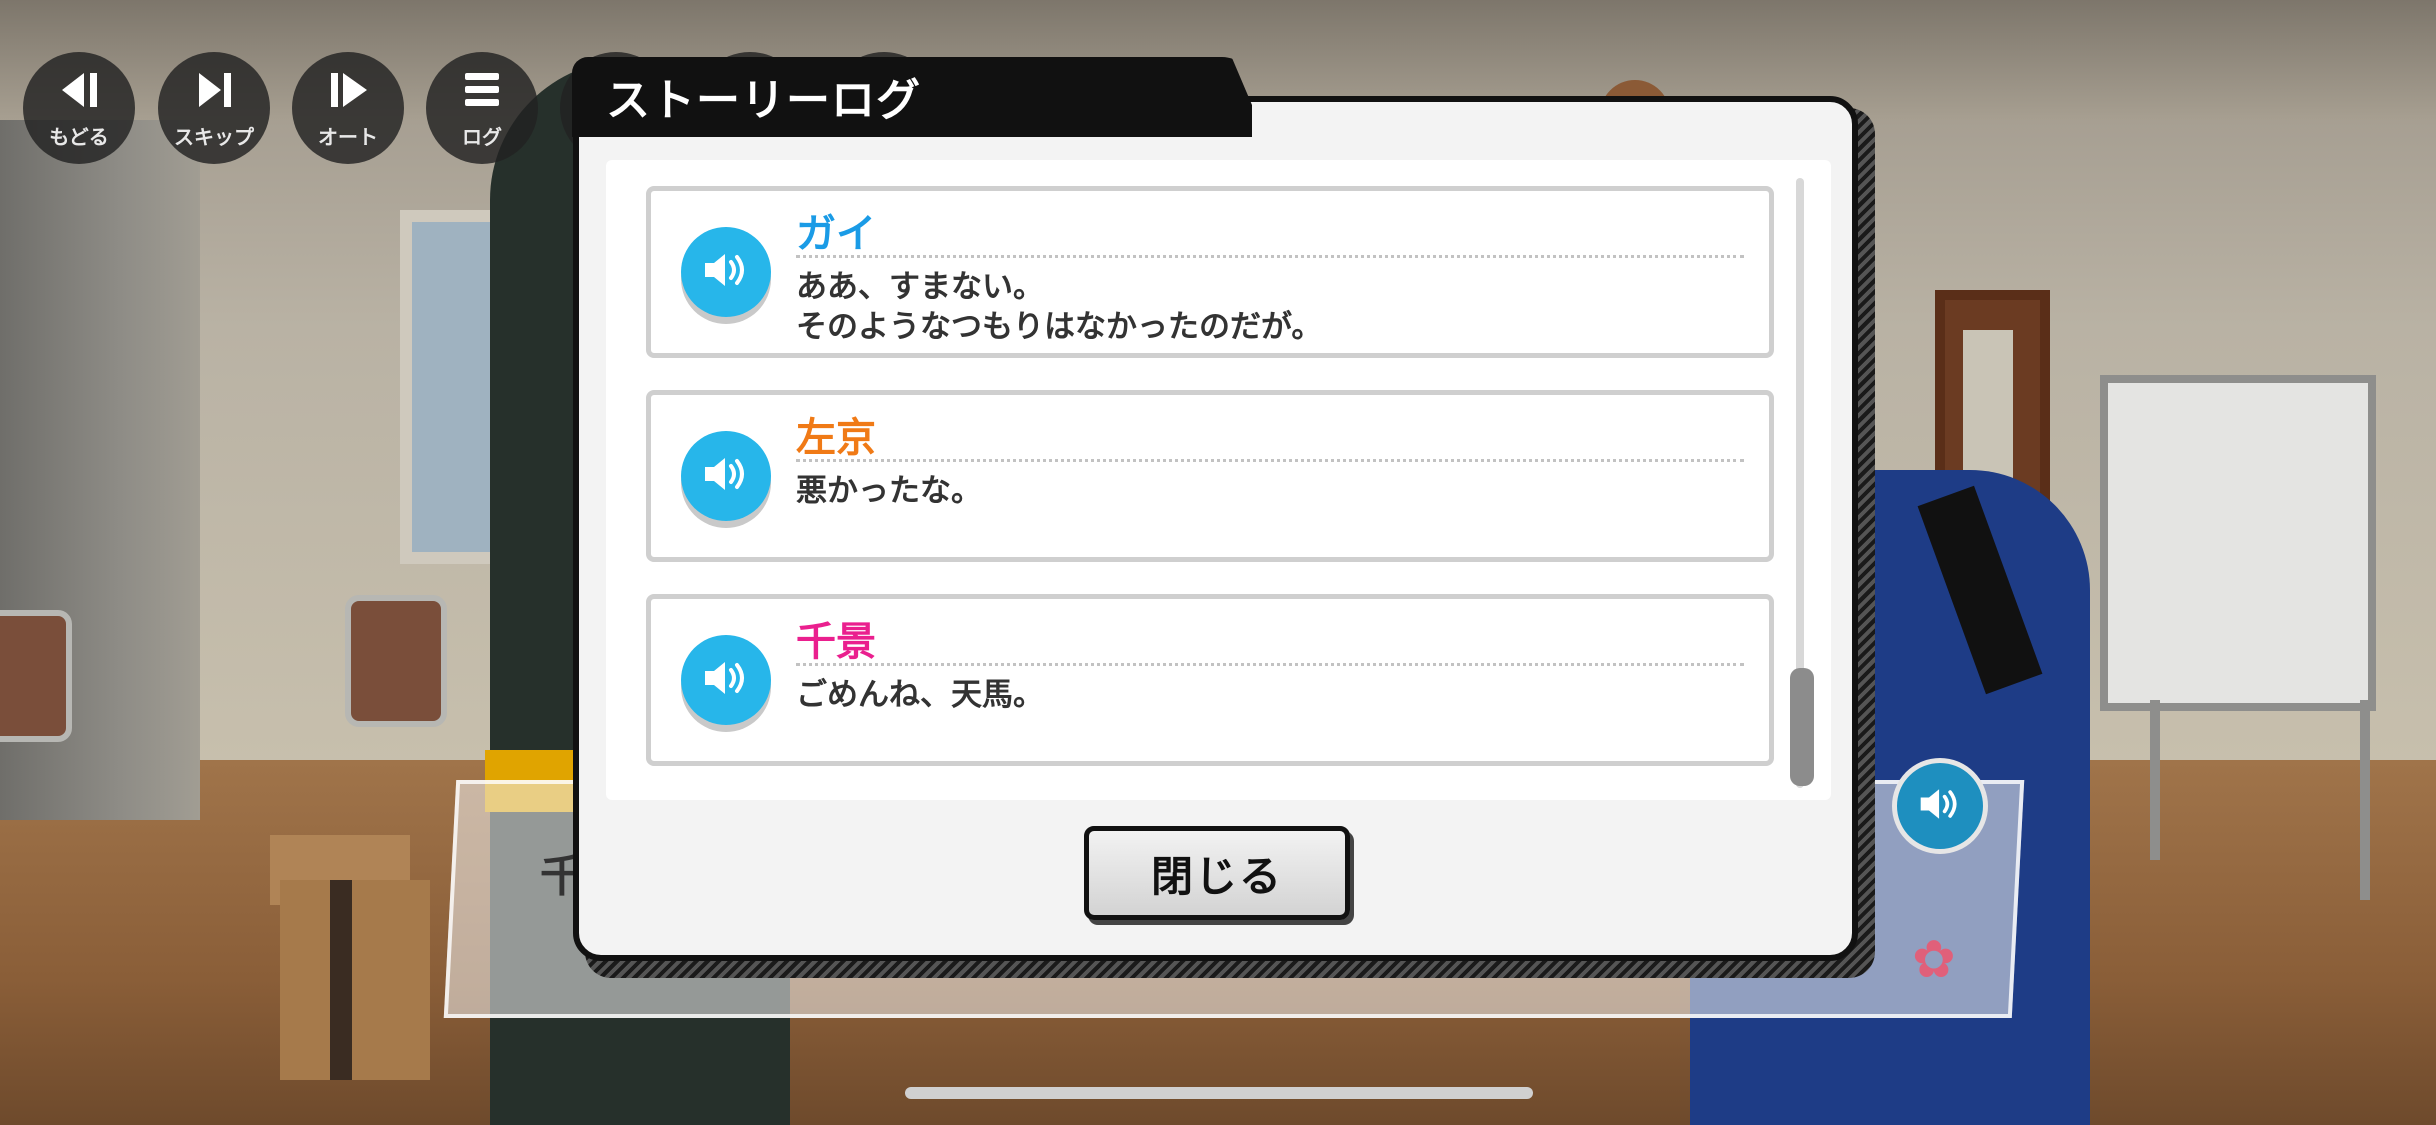 This screenshot has height=1125, width=2436. Describe the element at coordinates (214, 136) in the screenshot. I see `skip-label: スキップ` at that location.